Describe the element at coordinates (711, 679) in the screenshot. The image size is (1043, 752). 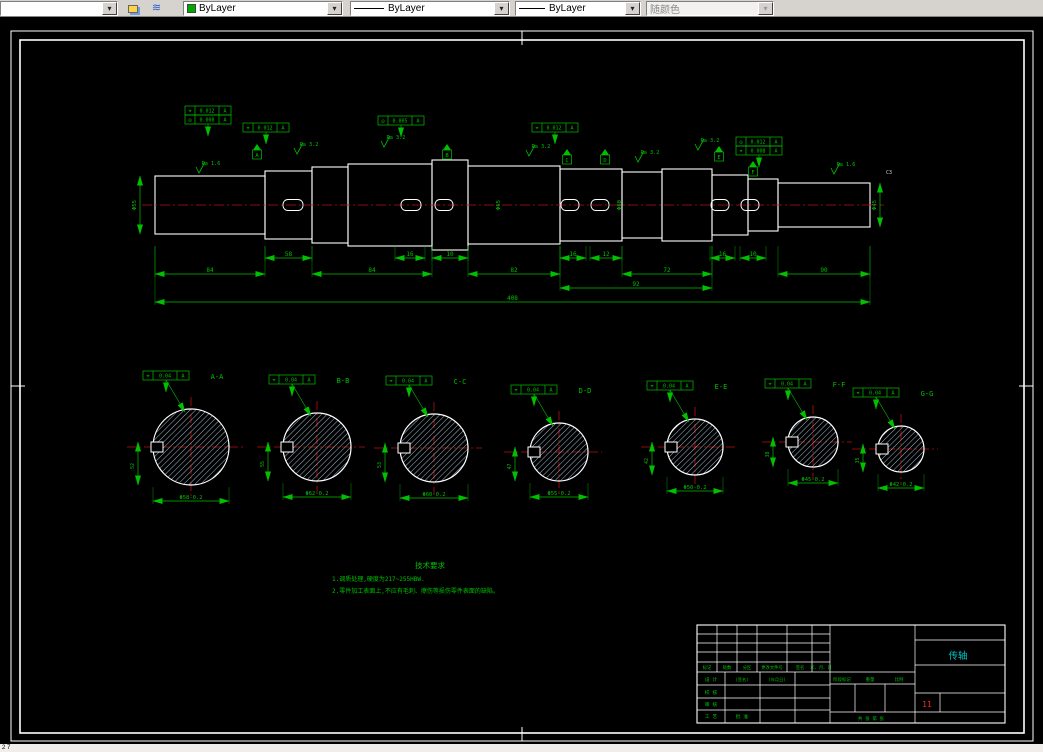
I see `svg-text: 设 计` at that location.